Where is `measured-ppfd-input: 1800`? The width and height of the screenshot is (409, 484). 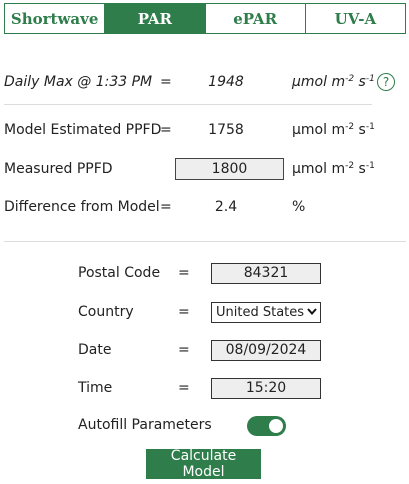
measured-ppfd-input: 1800 is located at coordinates (229, 169).